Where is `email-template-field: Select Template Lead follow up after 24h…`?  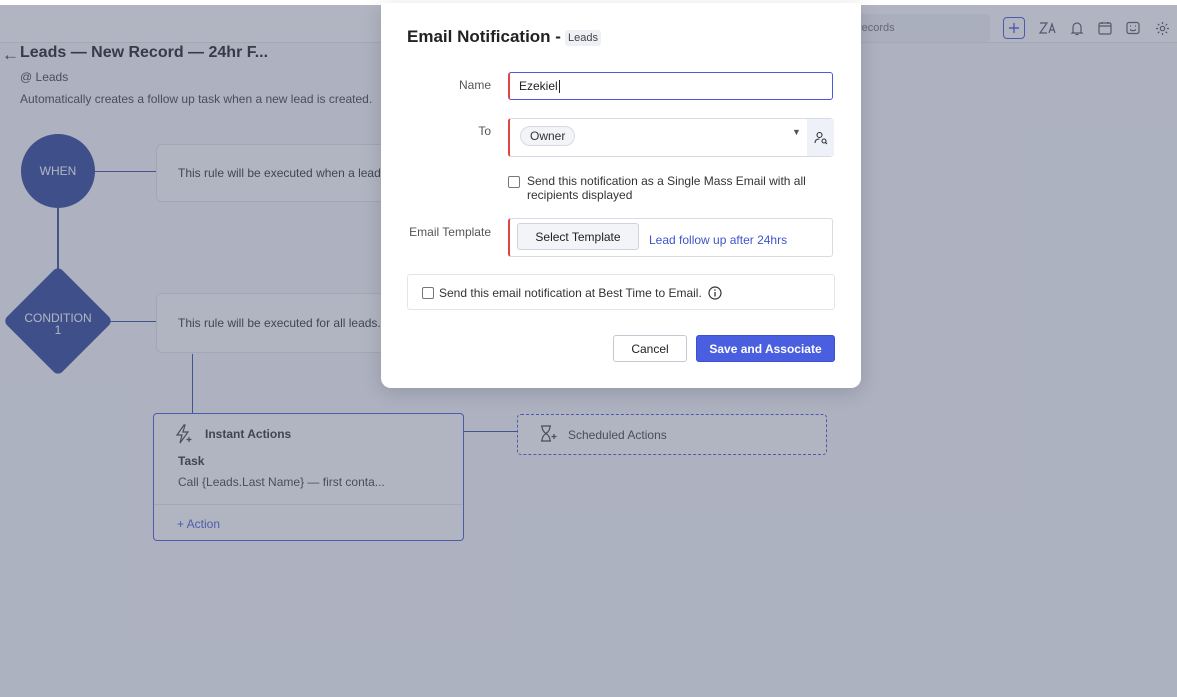 email-template-field: Select Template Lead follow up after 24h… is located at coordinates (670, 237).